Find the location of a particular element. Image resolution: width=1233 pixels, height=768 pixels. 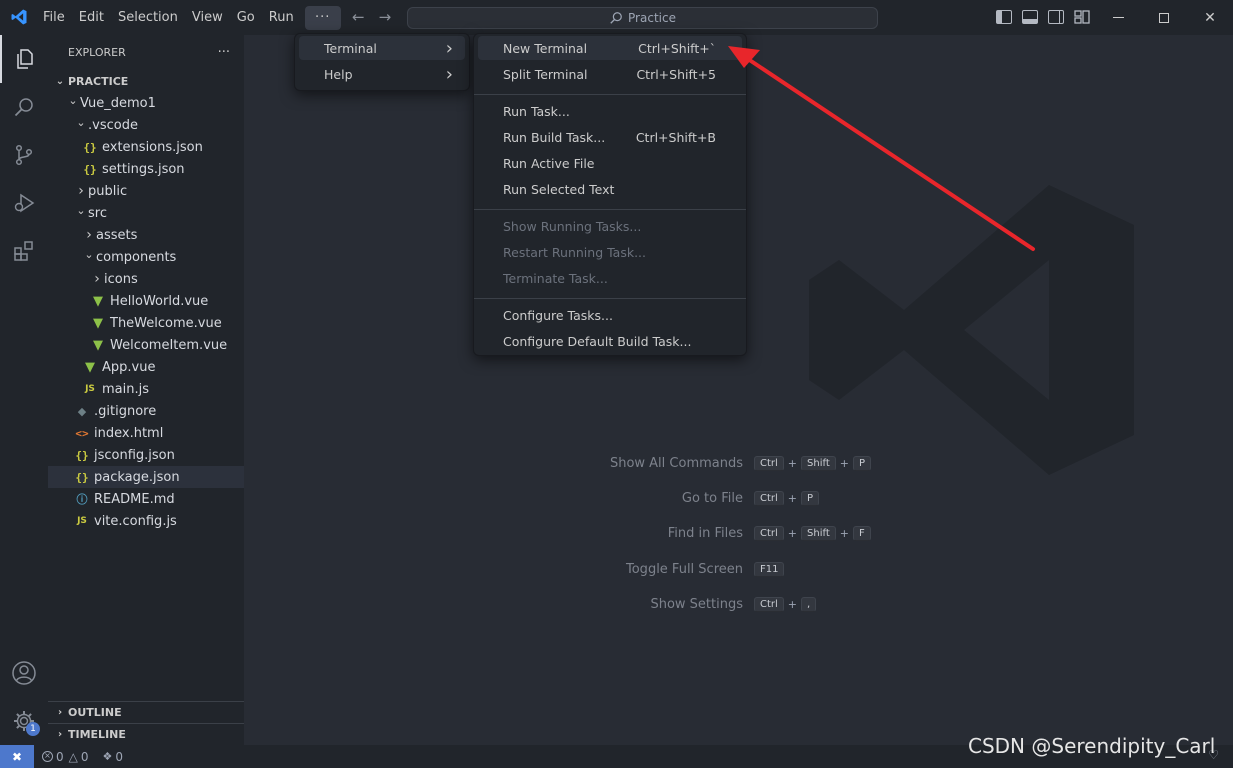

manage-gear-icon: 1 is located at coordinates (24, 721).